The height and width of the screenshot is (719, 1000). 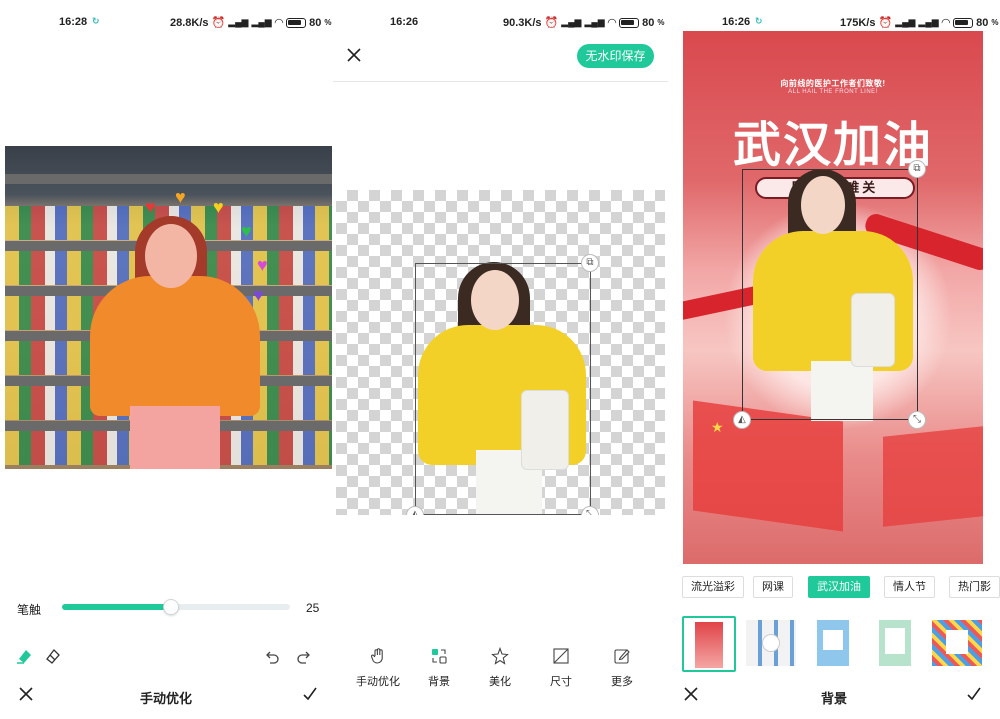 What do you see at coordinates (258, 295) in the screenshot?
I see `heart-sticker-purple: ♥` at bounding box center [258, 295].